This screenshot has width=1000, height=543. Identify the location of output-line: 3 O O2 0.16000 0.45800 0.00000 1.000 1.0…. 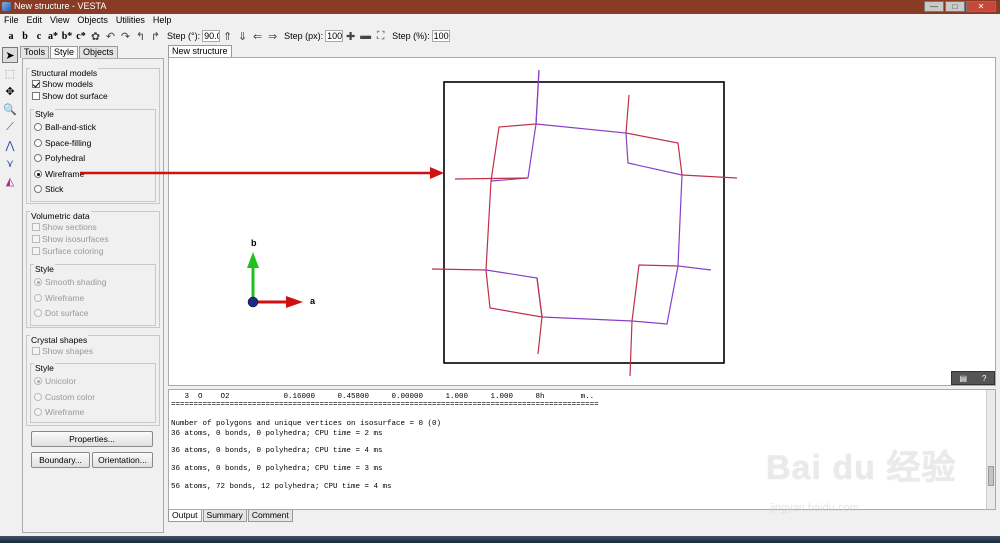
(383, 397).